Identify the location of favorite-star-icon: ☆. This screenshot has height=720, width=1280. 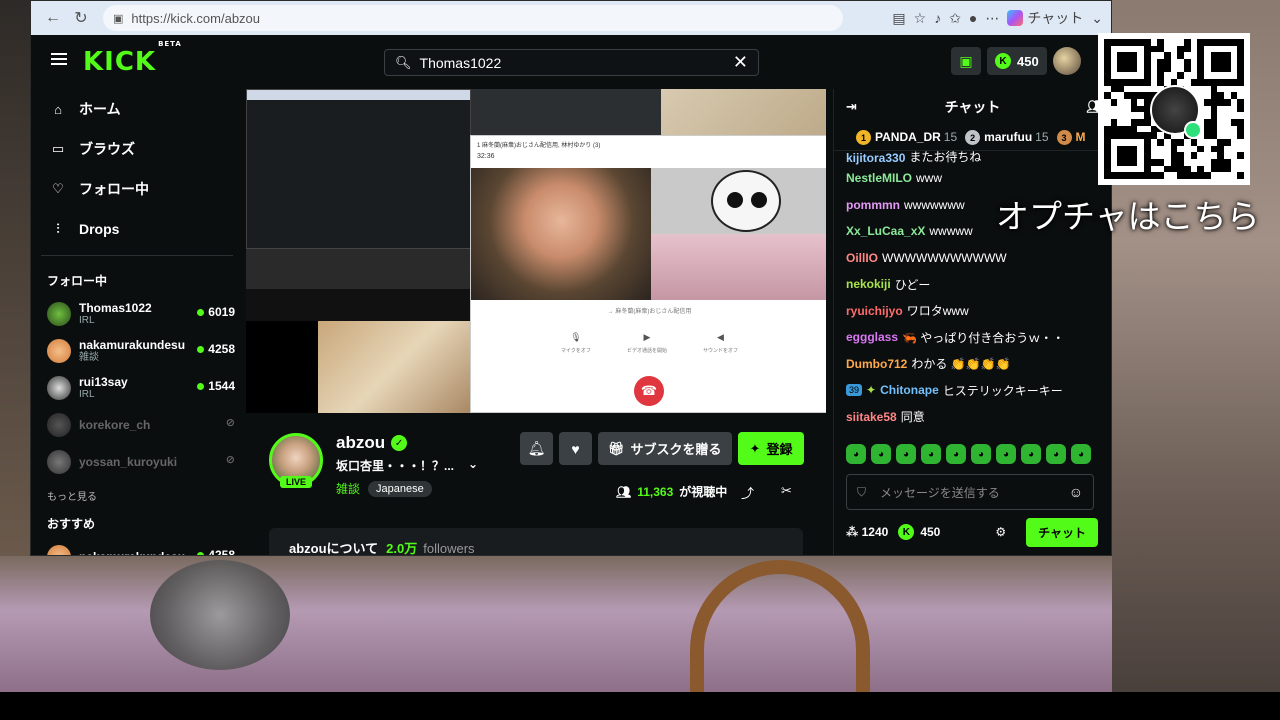
(920, 18).